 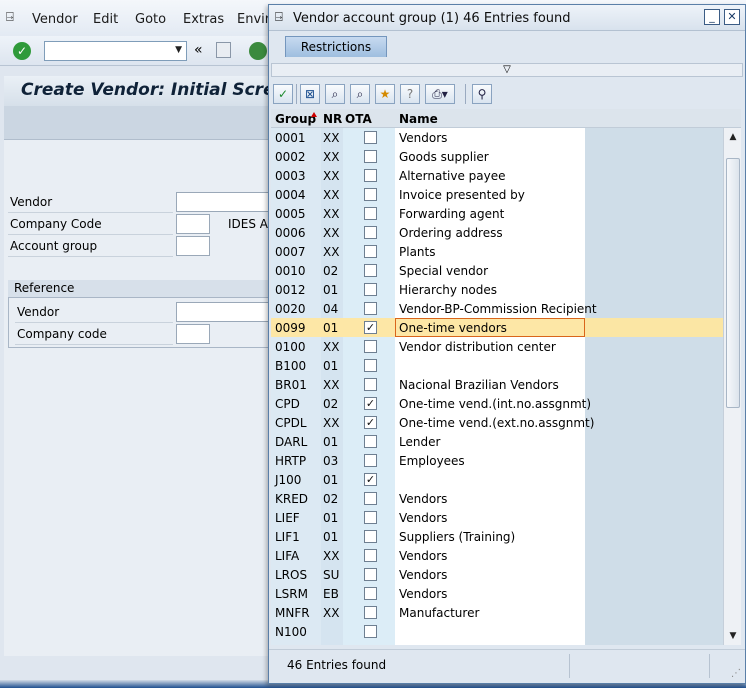 What do you see at coordinates (287, 404) in the screenshot?
I see `cell-group: CPD` at bounding box center [287, 404].